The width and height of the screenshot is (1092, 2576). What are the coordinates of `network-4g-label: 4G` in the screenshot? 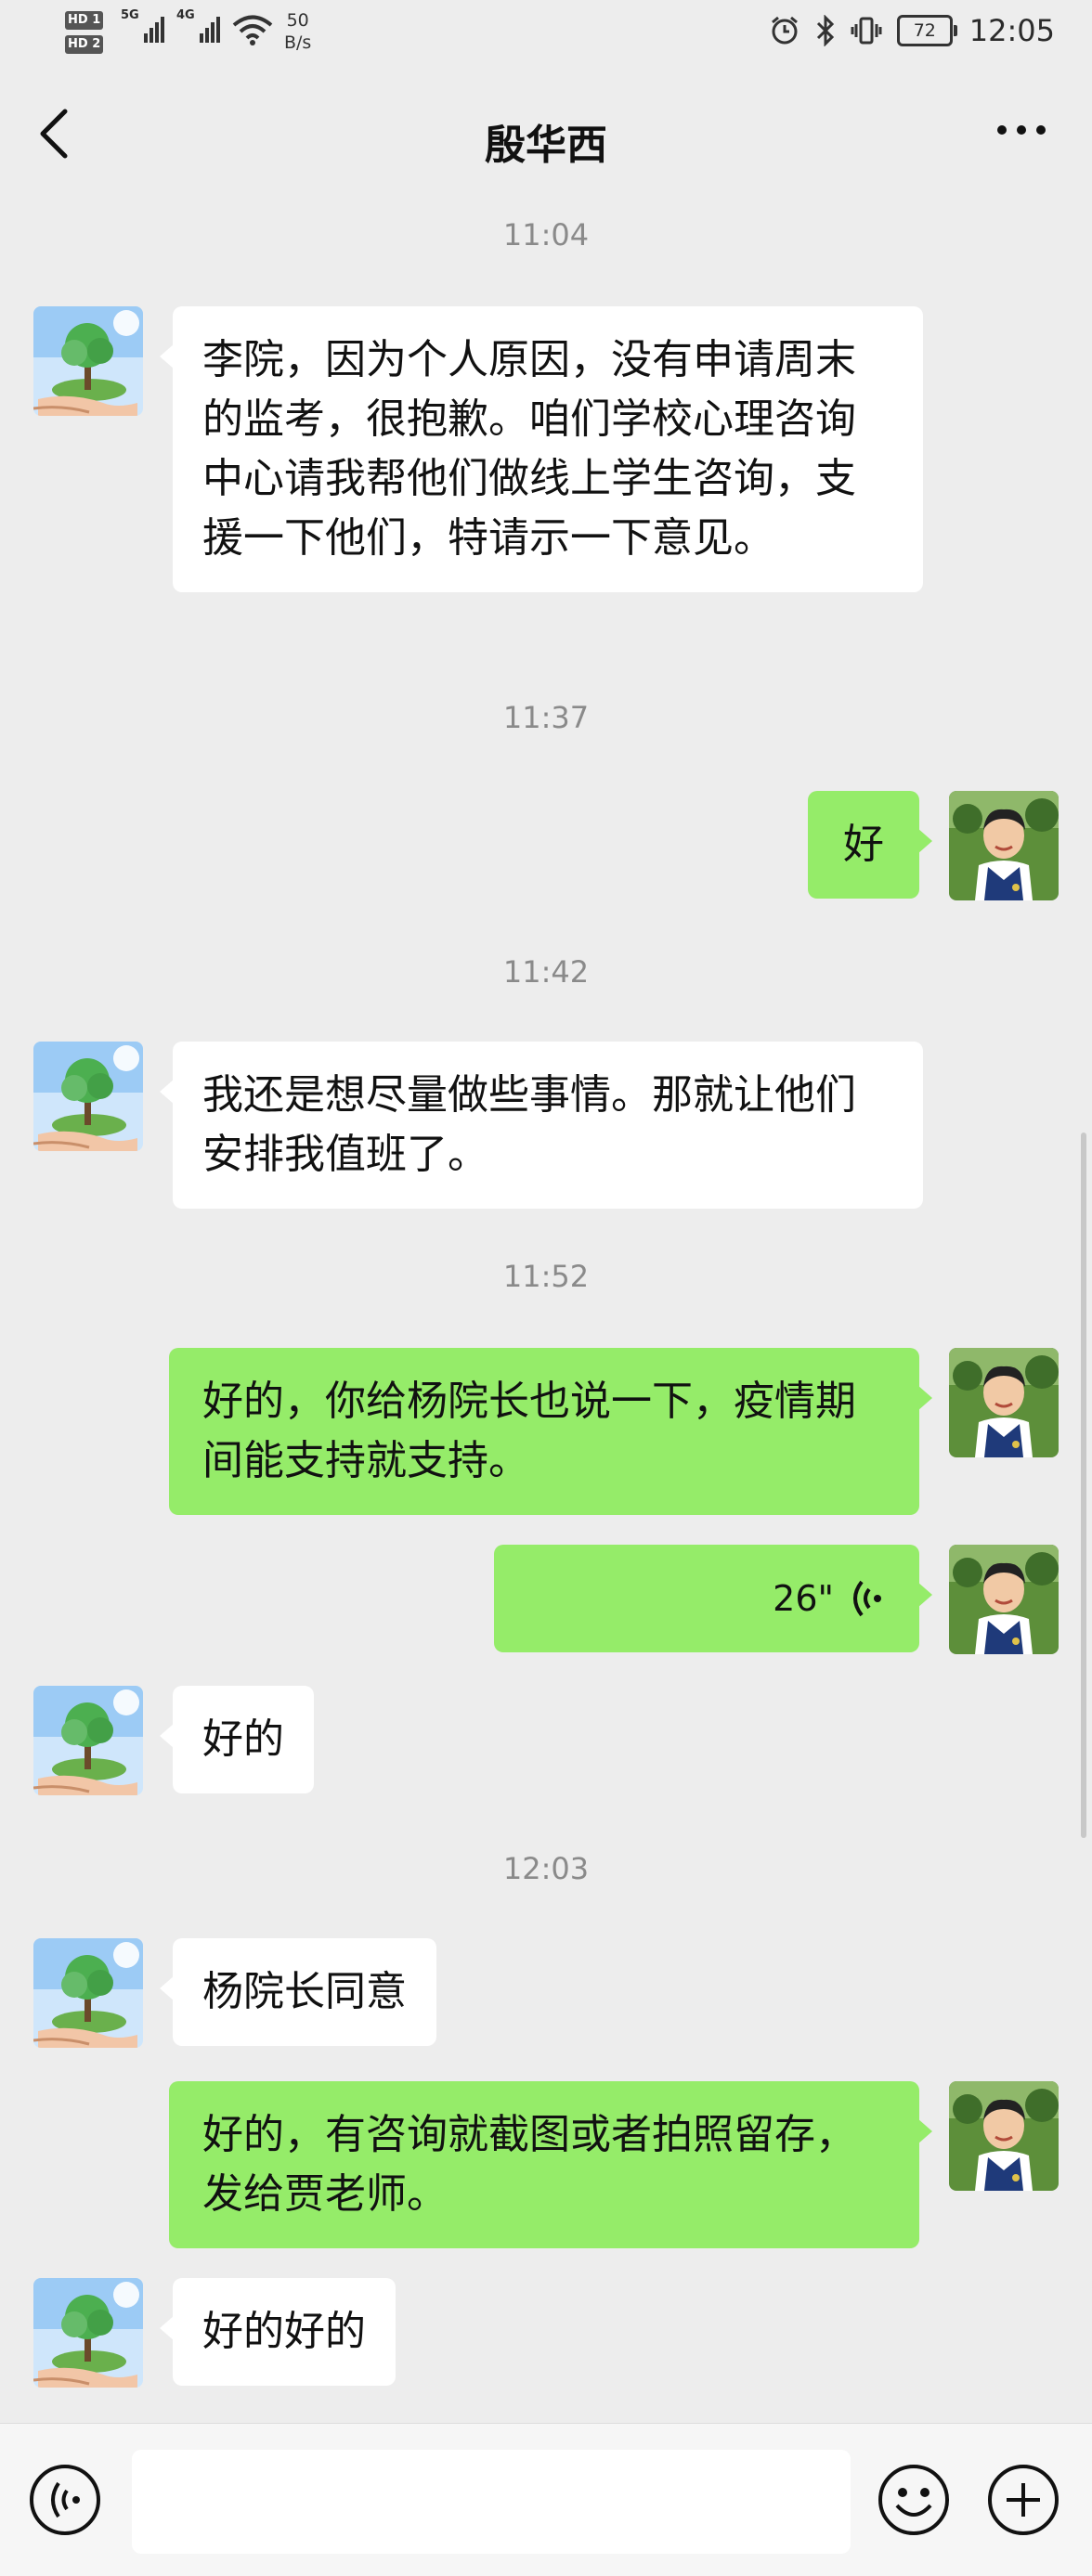 It's located at (185, 15).